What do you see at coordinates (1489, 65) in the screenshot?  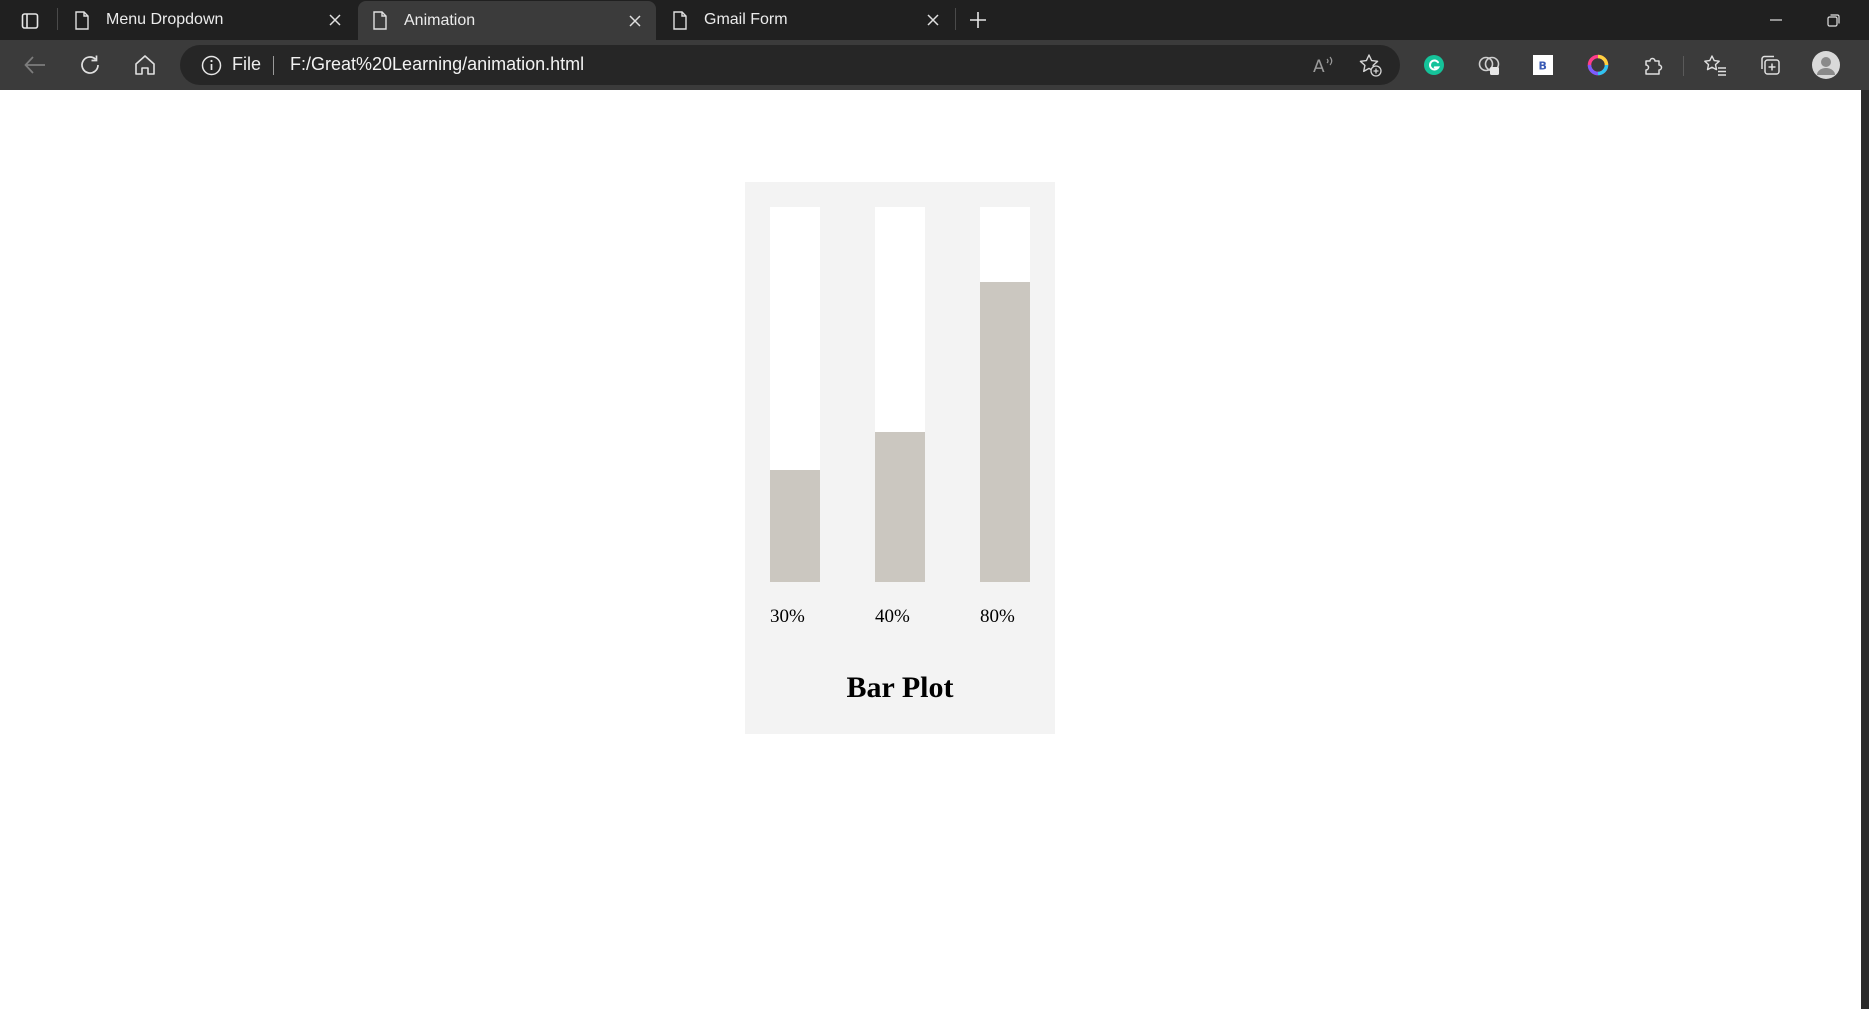 I see `extension-tracker-icon` at bounding box center [1489, 65].